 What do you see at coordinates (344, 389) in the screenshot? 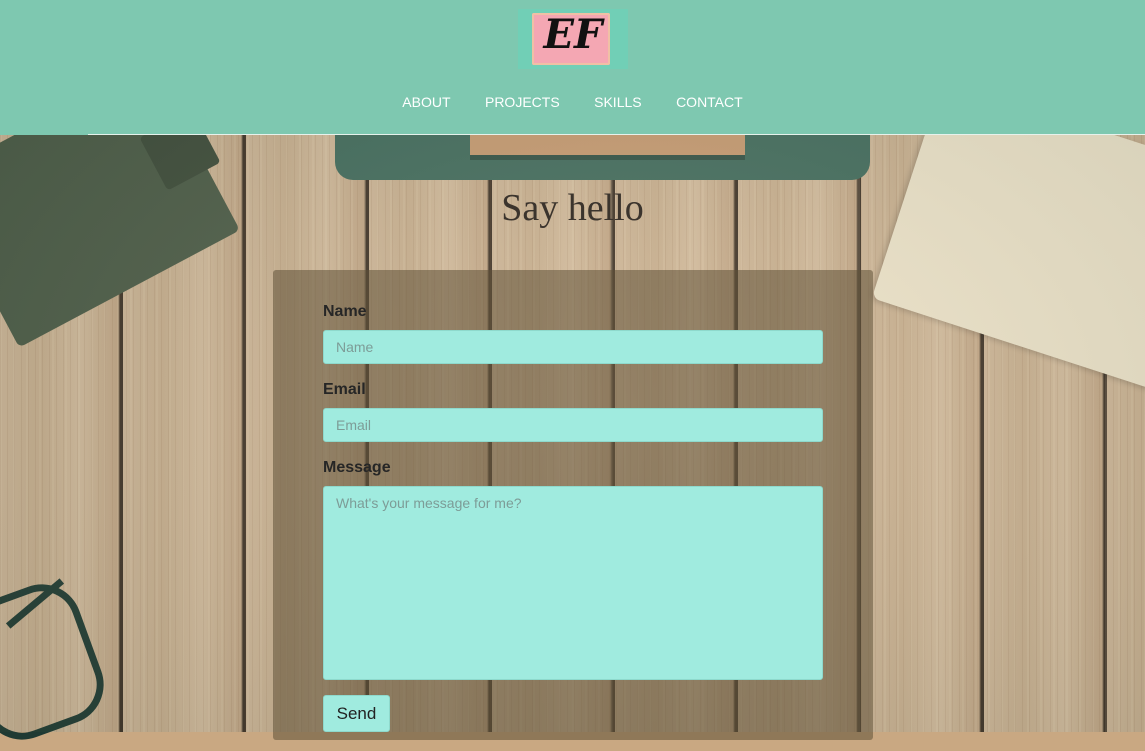
I see `email-label: Email` at bounding box center [344, 389].